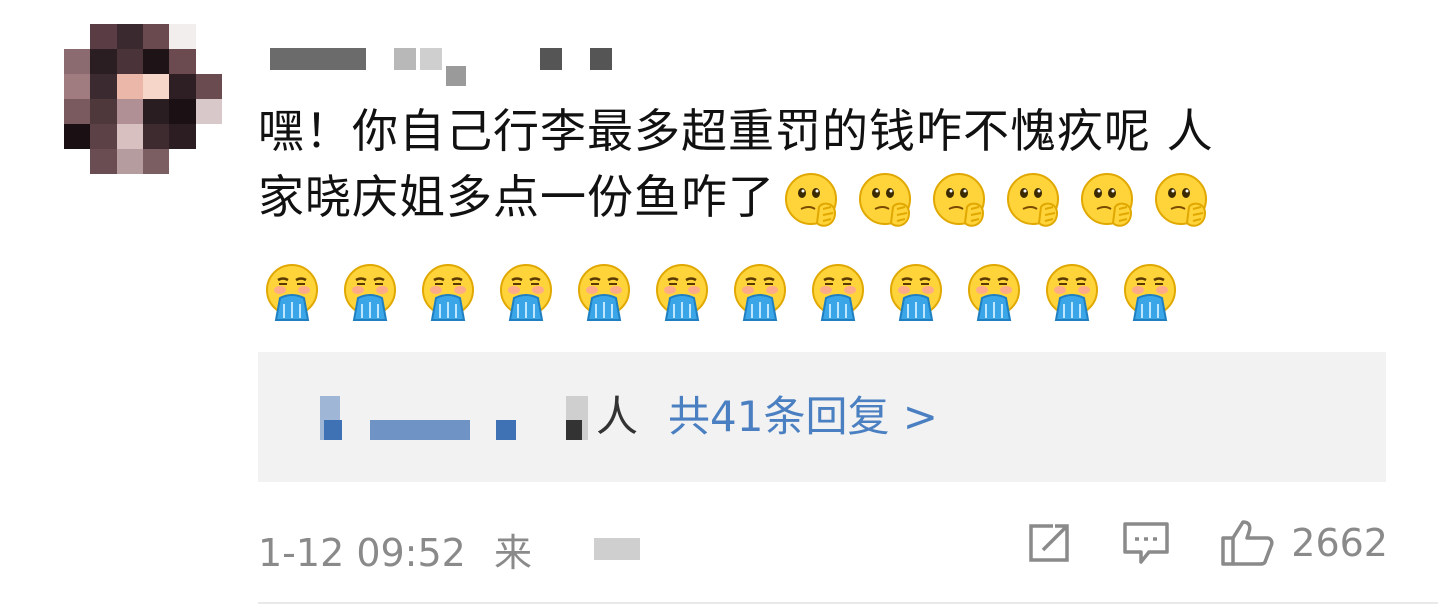 Image resolution: width=1438 pixels, height=606 pixels. I want to click on comment-footer: 1-12 09:52 来 2662, so click(823, 546).